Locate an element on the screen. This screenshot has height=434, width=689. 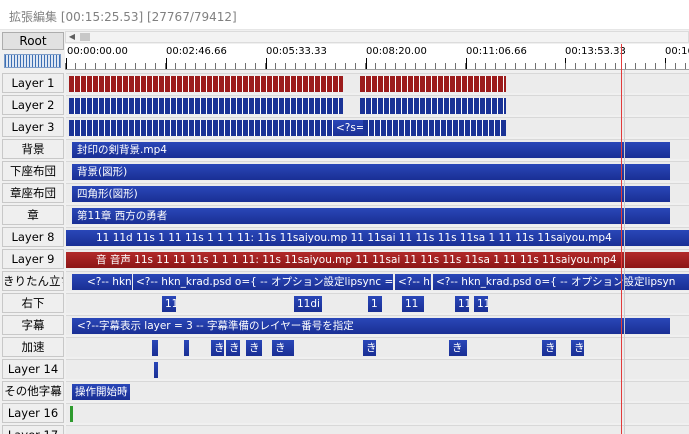
timeline-horizontal-scrollbar: ◀ is located at coordinates (377, 37).